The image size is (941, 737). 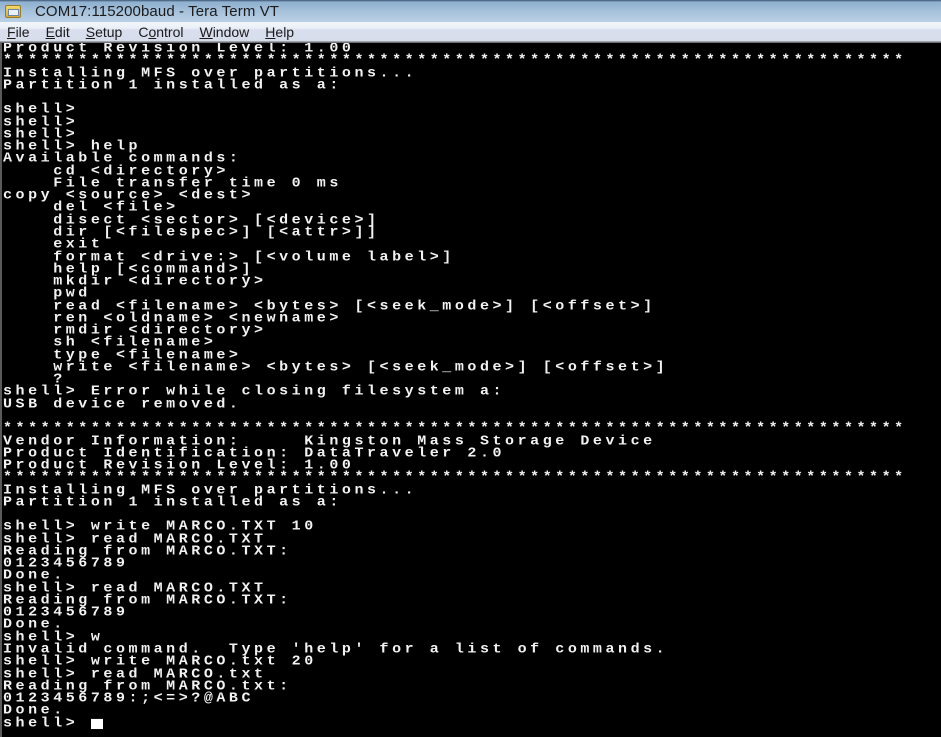 What do you see at coordinates (224, 32) in the screenshot?
I see `menu-window: Window` at bounding box center [224, 32].